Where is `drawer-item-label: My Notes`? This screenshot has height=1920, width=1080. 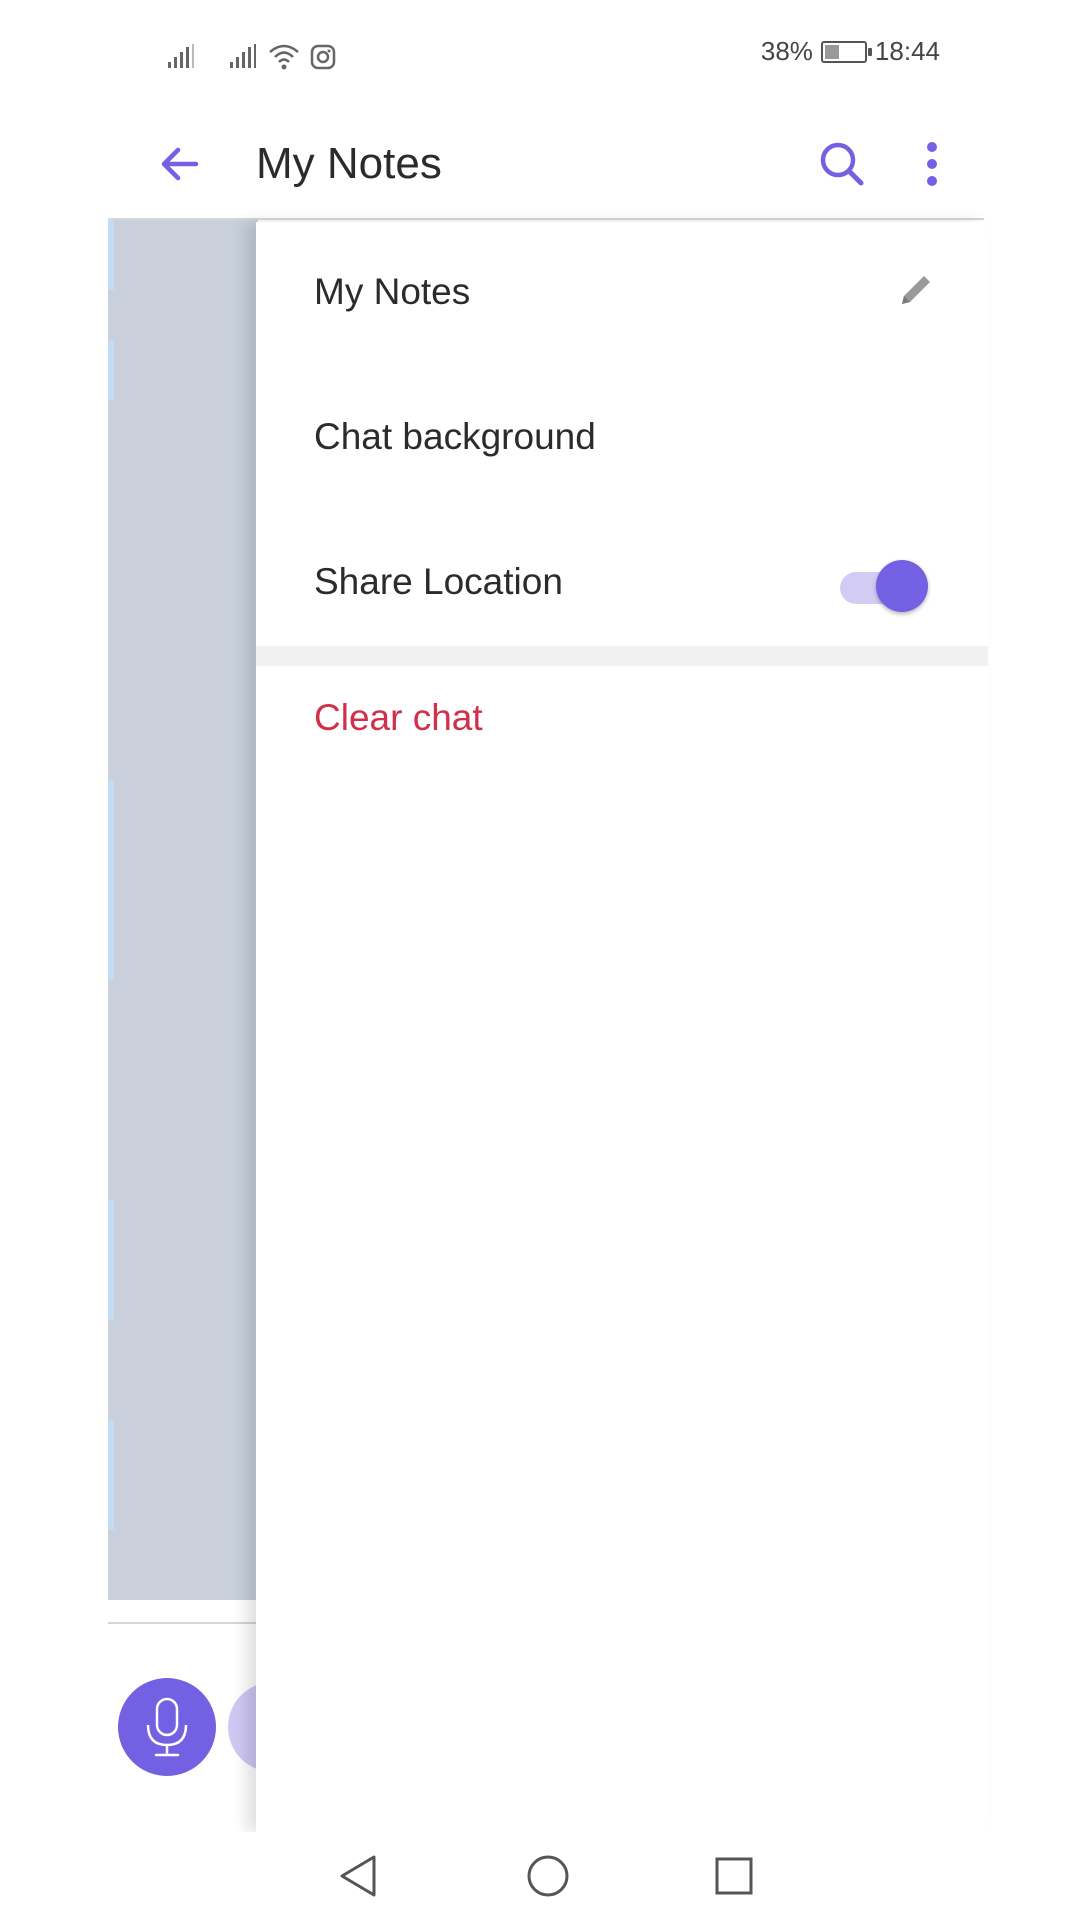 drawer-item-label: My Notes is located at coordinates (392, 291).